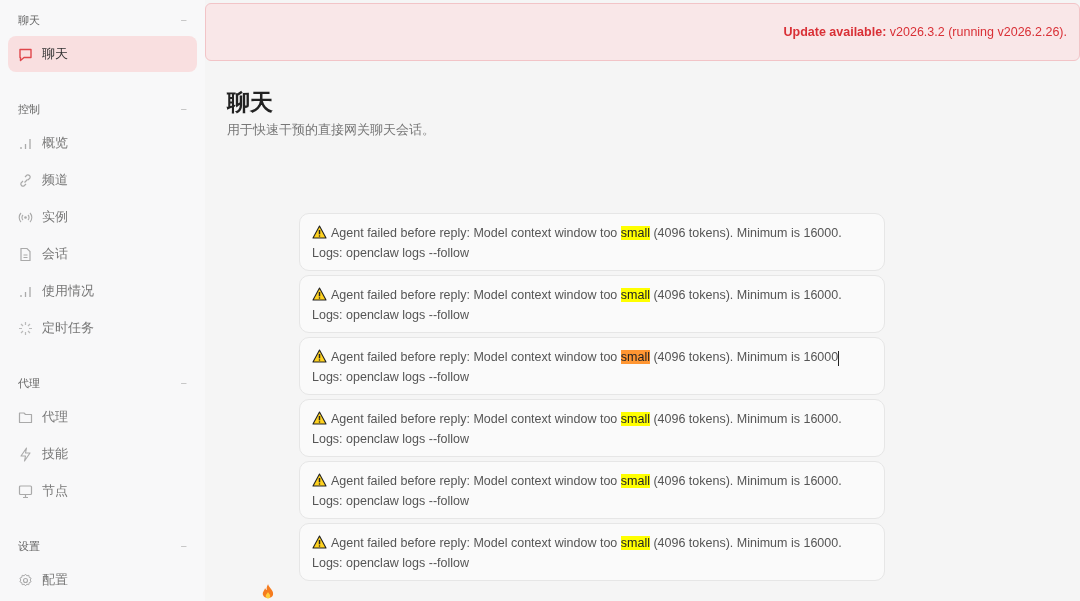  Describe the element at coordinates (25, 328) in the screenshot. I see `spinner-icon` at that location.